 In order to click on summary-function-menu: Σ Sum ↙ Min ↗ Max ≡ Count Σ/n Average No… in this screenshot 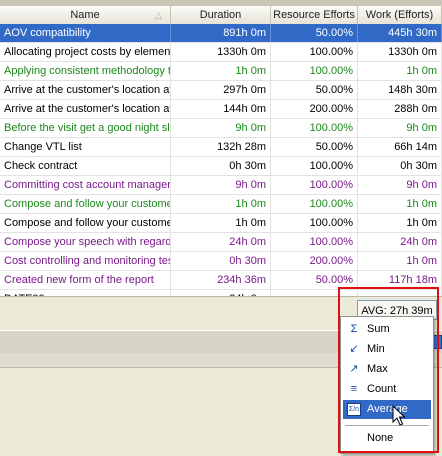, I will do `click(387, 385)`.